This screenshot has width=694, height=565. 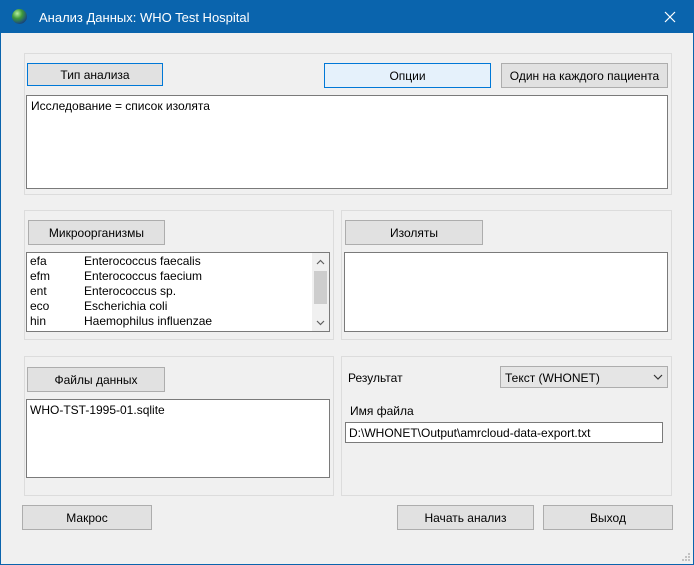 I want to click on data-files-button: Файлы данных, so click(x=96, y=379).